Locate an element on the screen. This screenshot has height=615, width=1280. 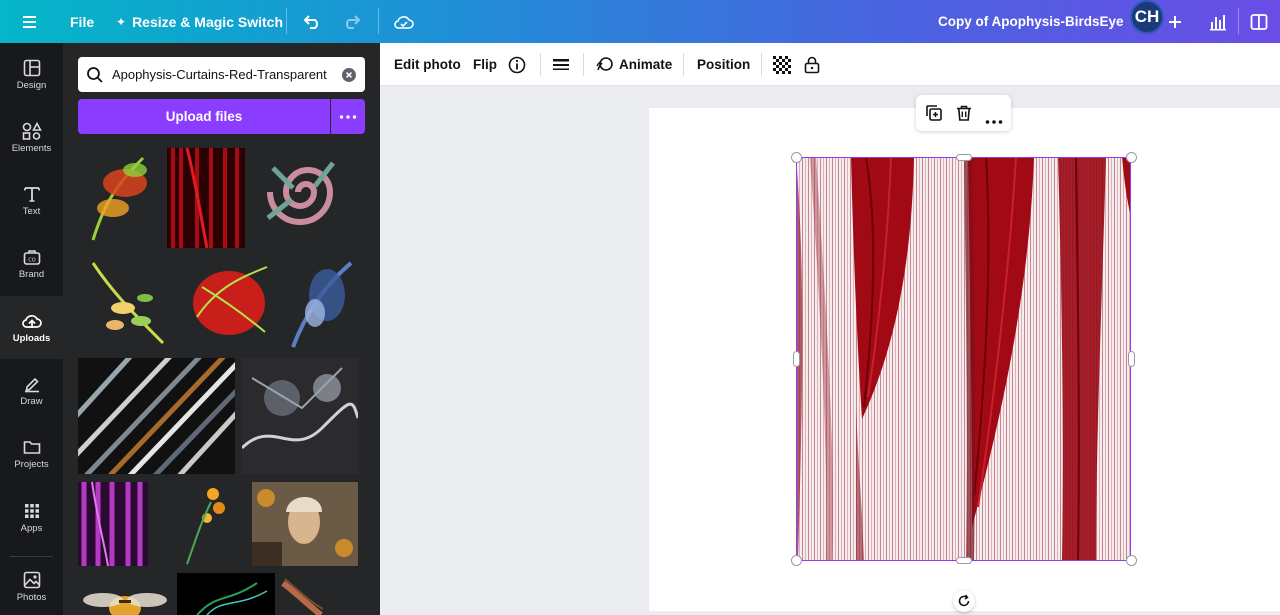
document-title: Copy of Apophysis-BirdsEye is located at coordinates (1031, 21).